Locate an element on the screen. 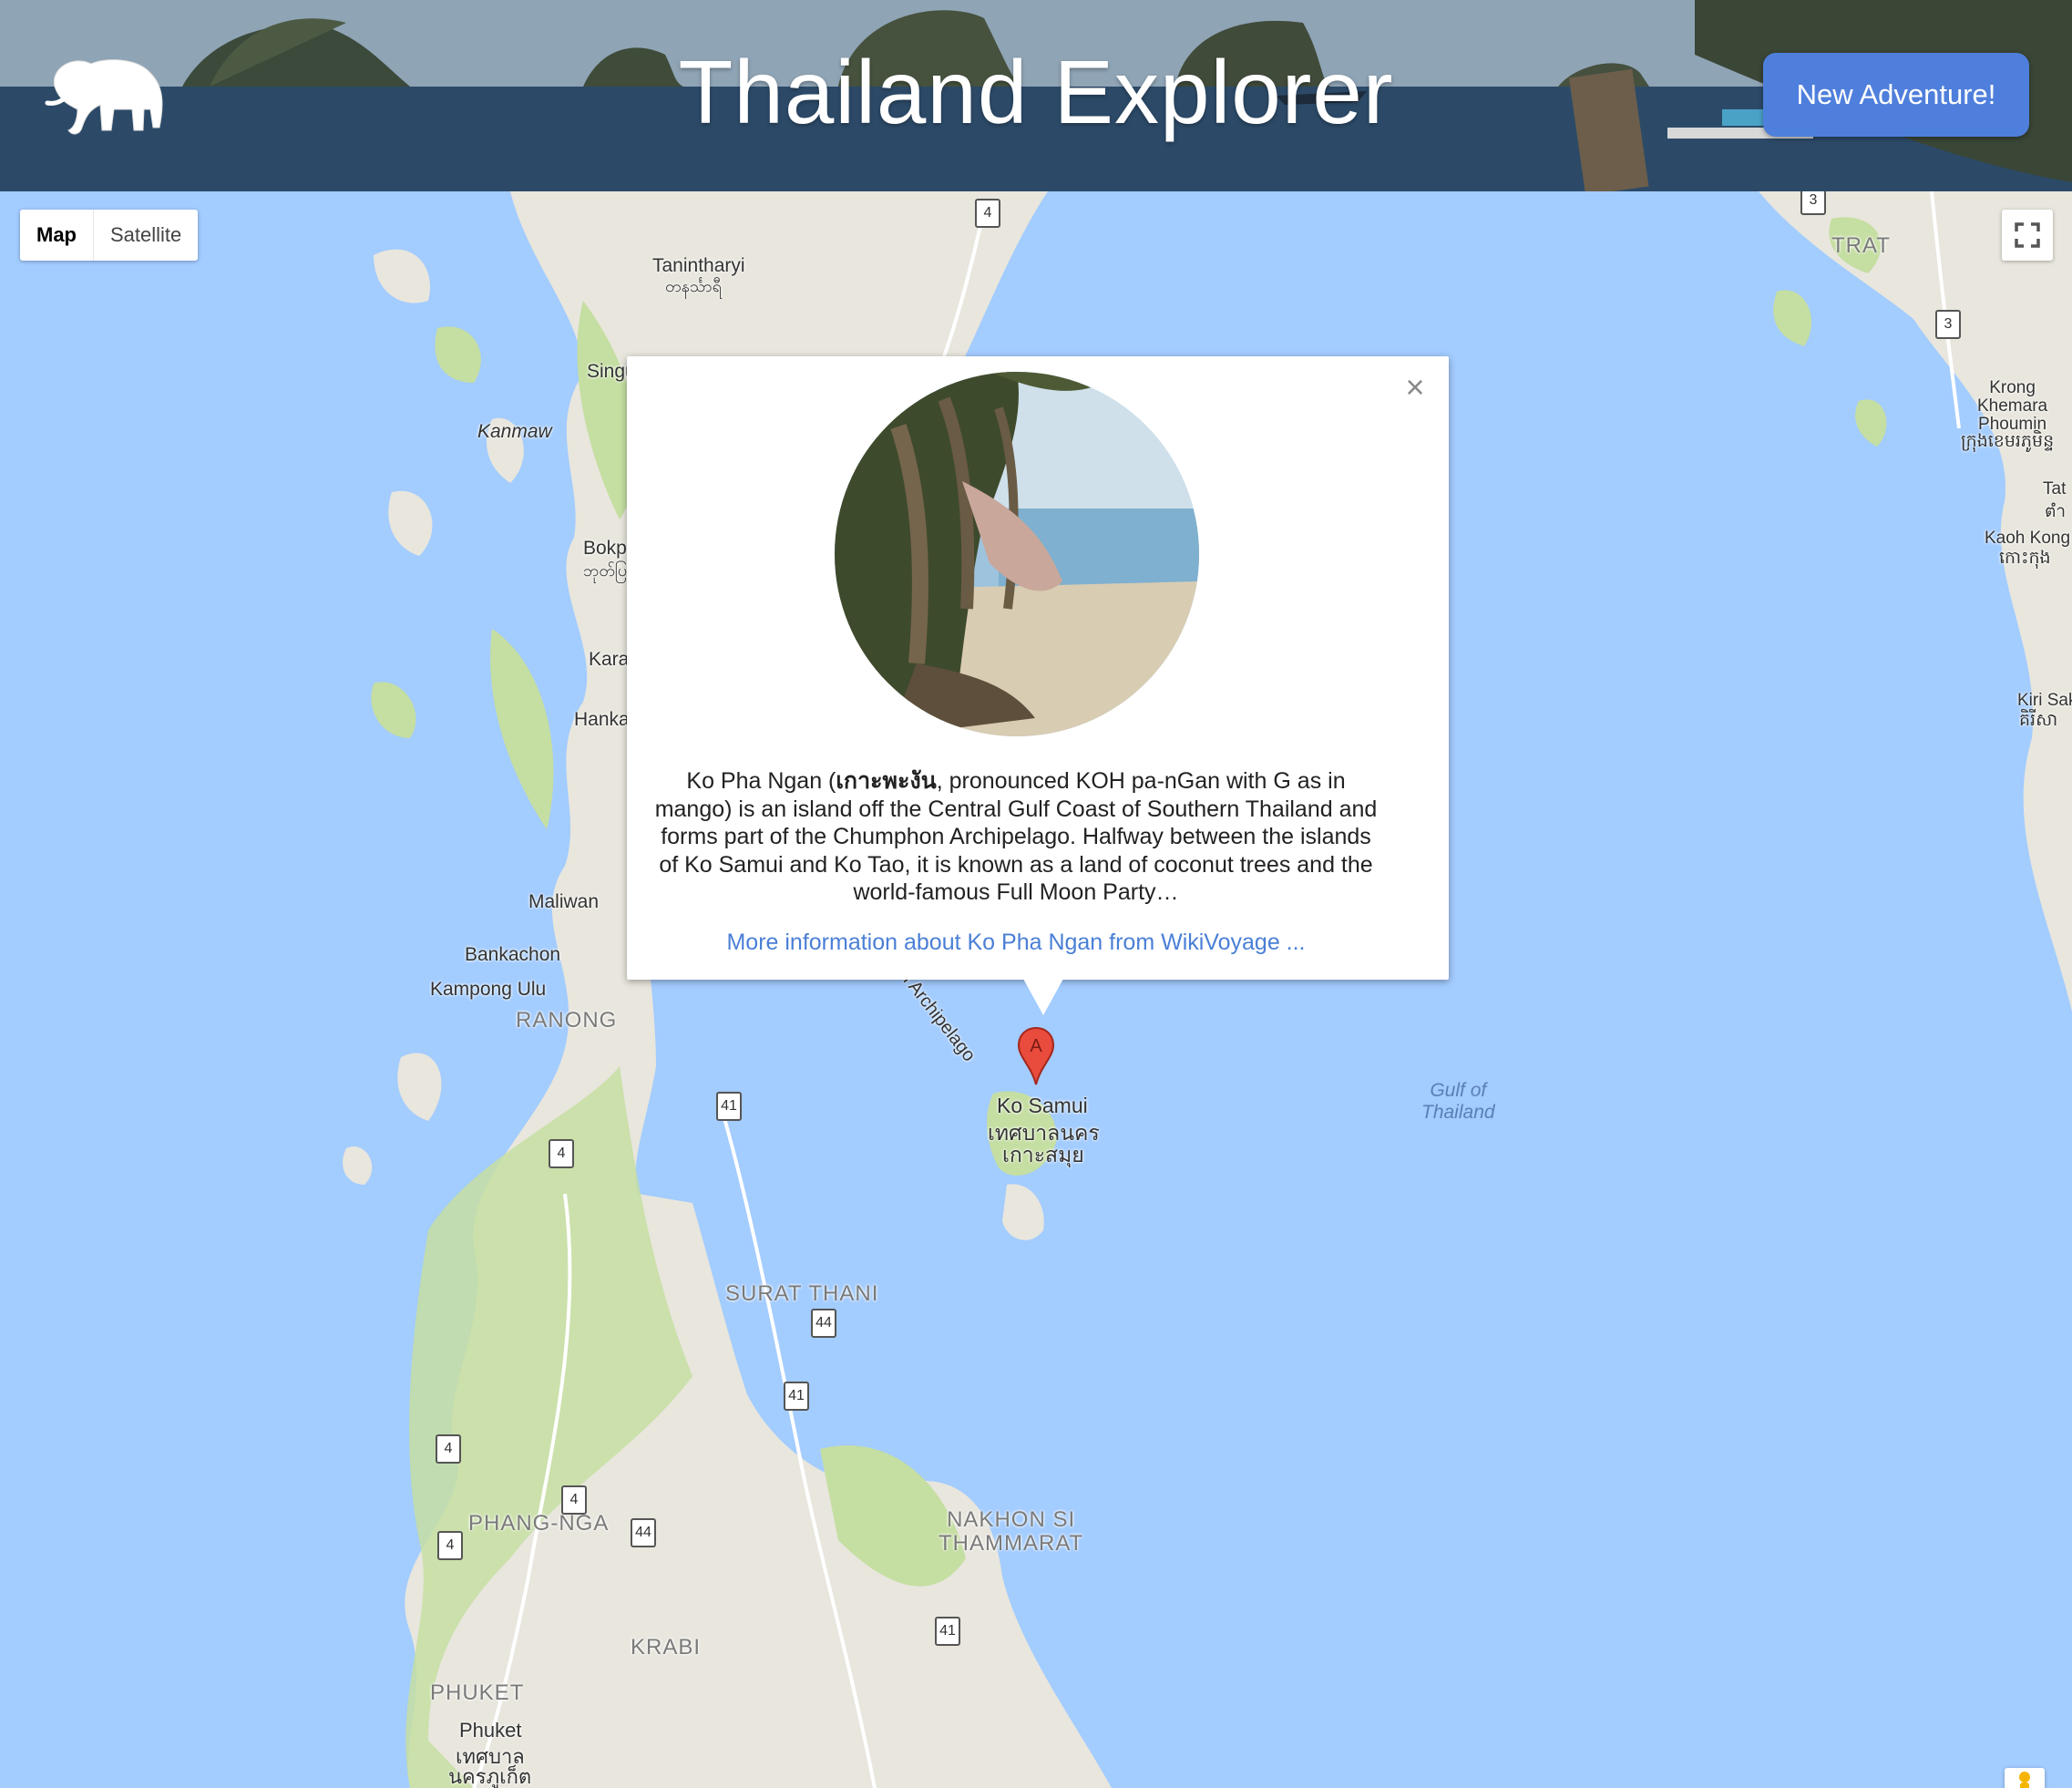  pegman-icon is located at coordinates (2025, 1778).